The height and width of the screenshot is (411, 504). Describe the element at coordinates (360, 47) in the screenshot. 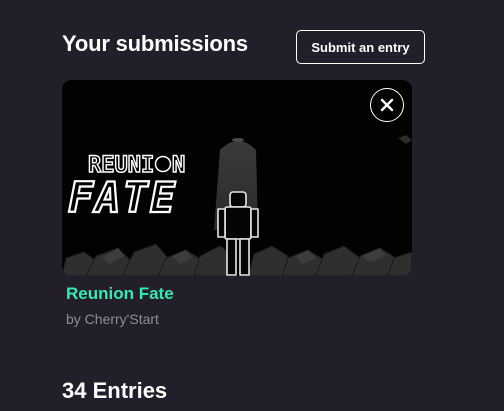

I see `submit-entry-button: Submit an entry` at that location.